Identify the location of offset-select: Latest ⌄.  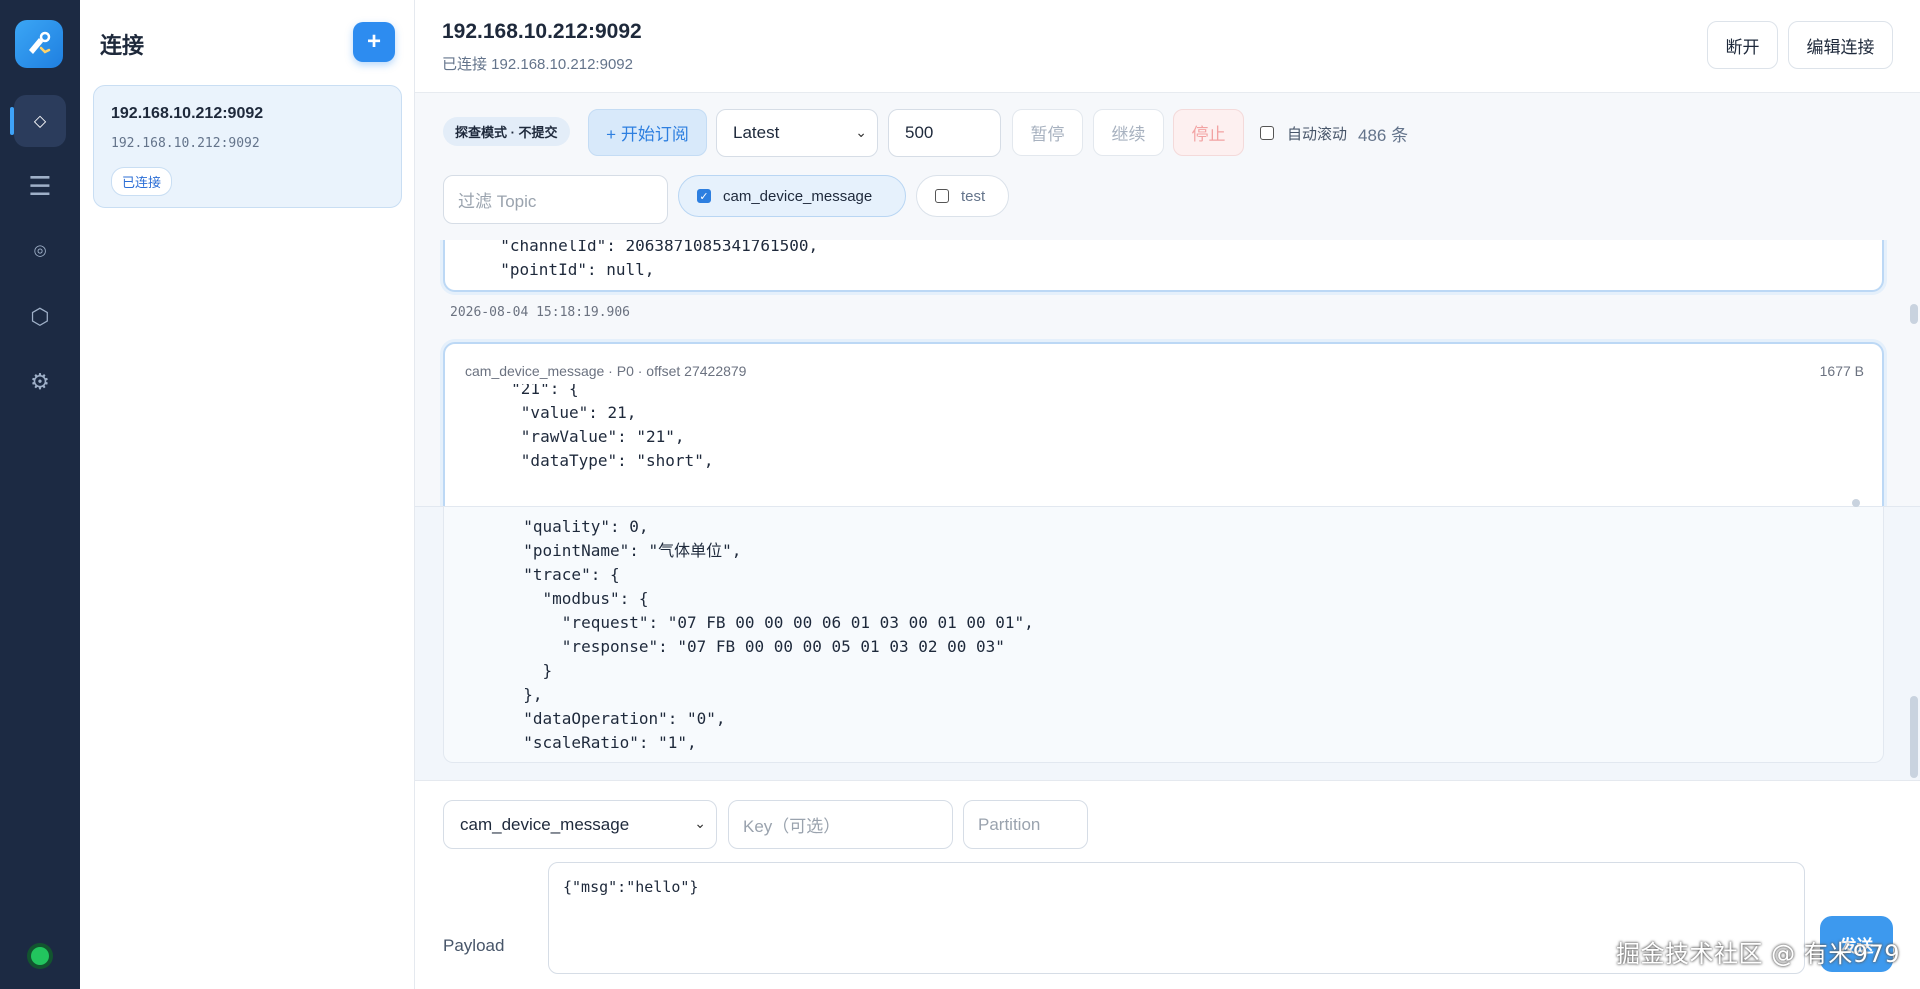
(797, 133).